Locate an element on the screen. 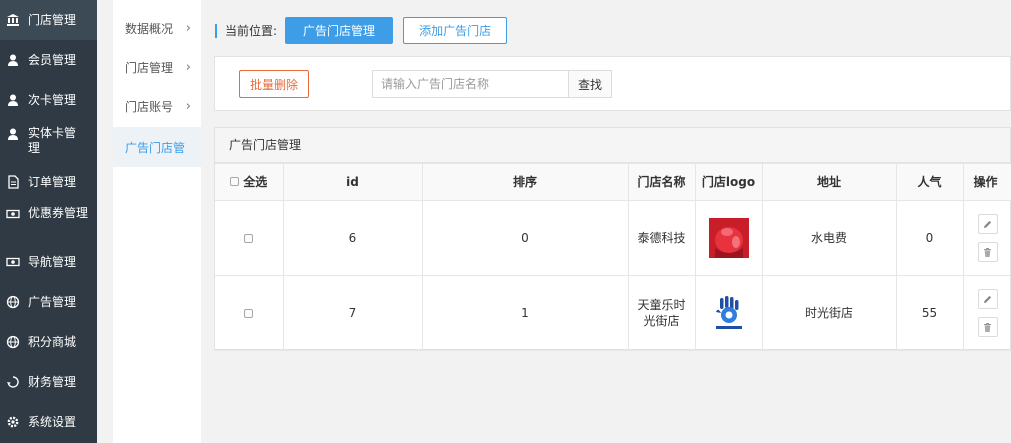 This screenshot has width=1011, height=443. sidebar-item-label: 系统设置 is located at coordinates (52, 421).